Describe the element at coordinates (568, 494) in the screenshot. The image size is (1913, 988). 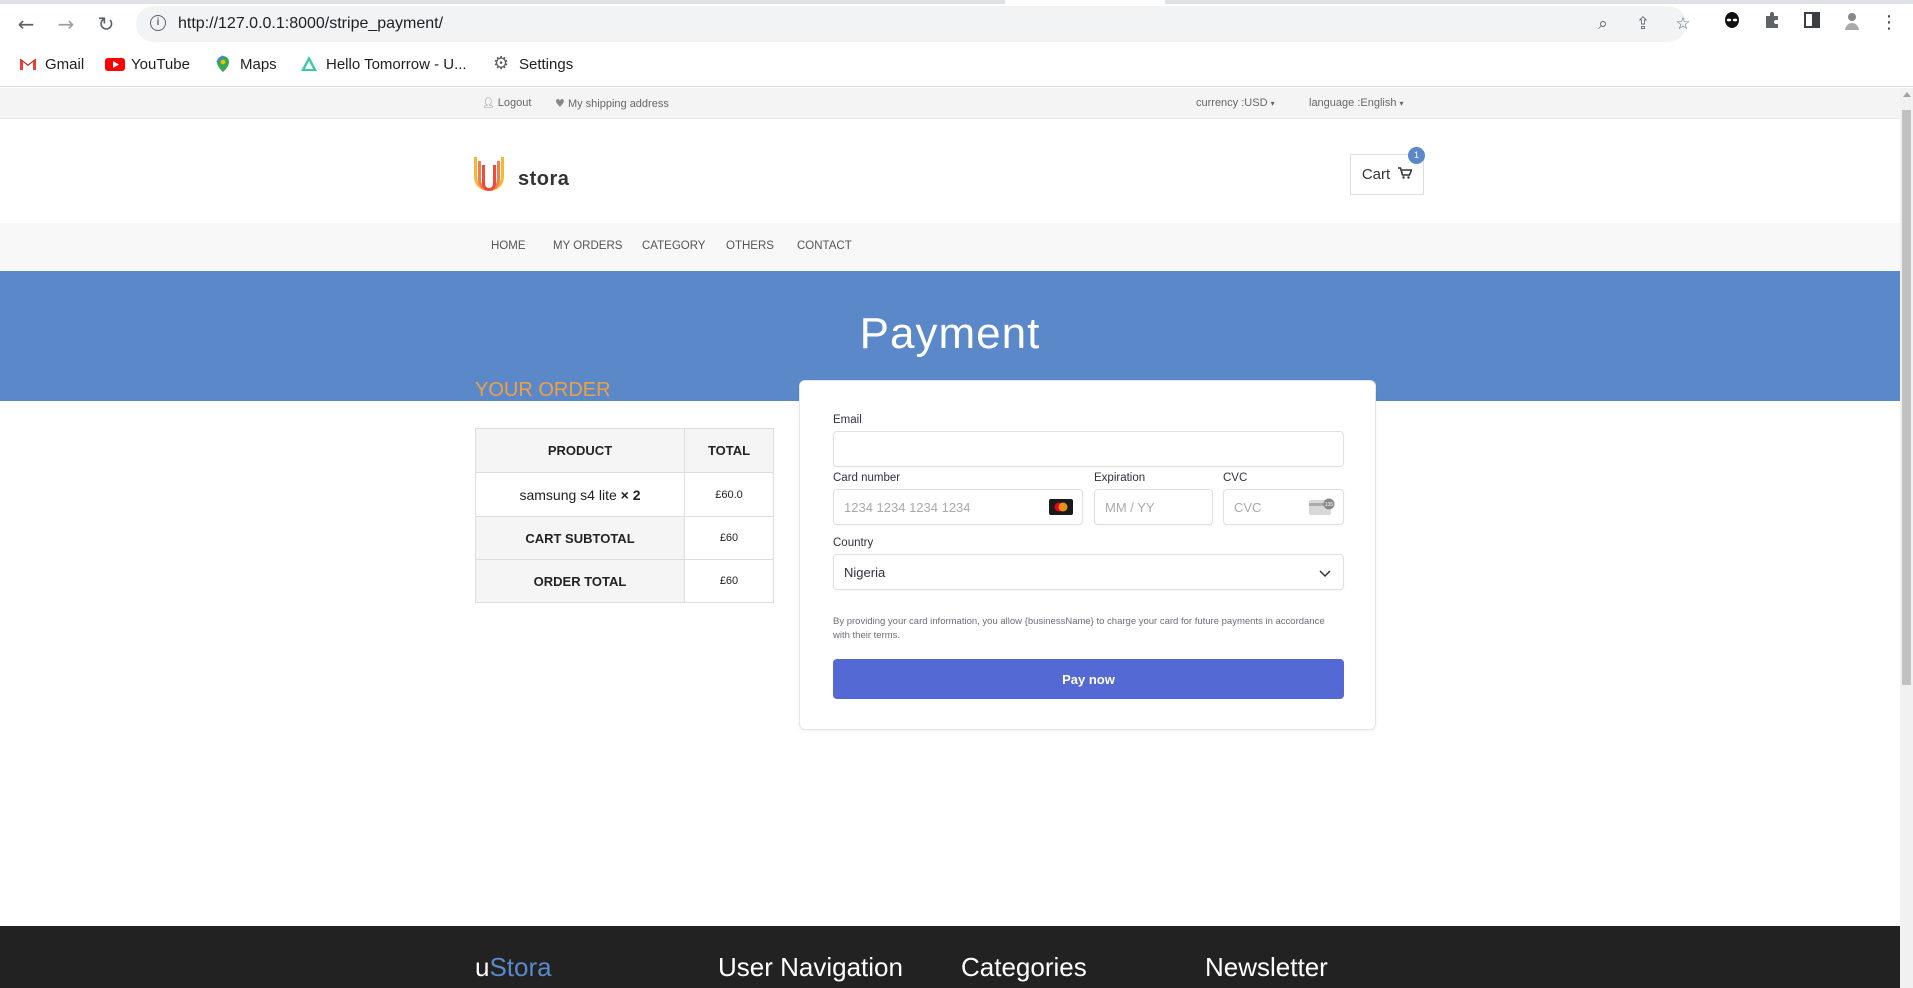
I see `product-name: samsung s4 lite` at that location.